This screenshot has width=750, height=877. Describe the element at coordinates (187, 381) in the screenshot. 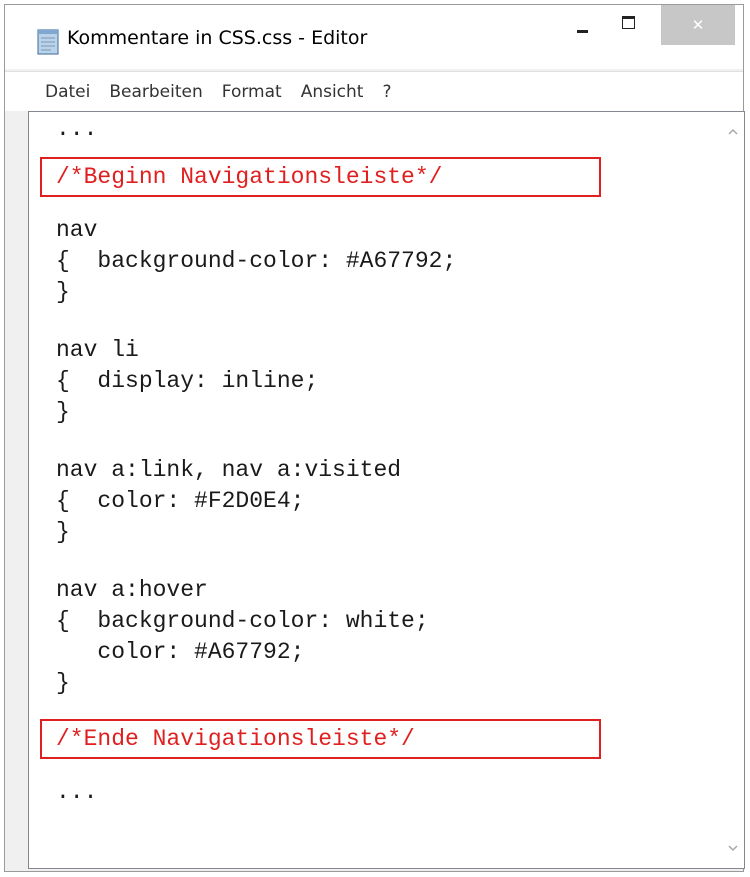

I see `code-line-display: { display: inline;` at that location.